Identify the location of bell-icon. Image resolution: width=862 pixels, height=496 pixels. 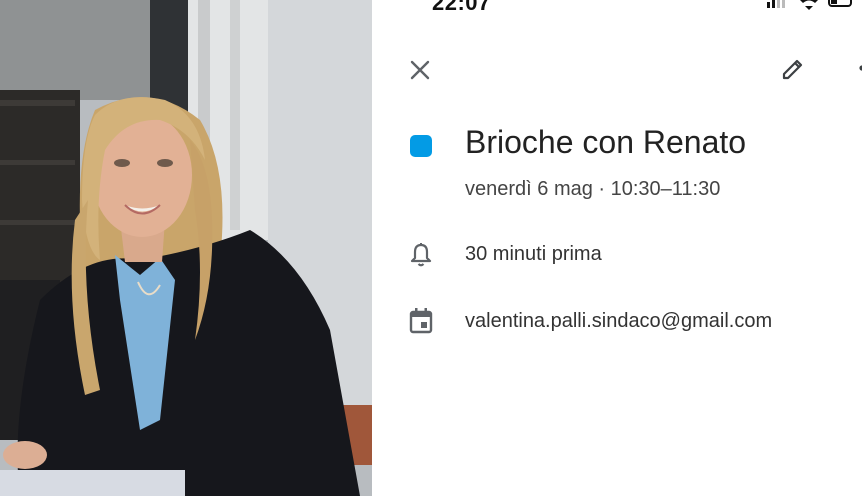
(421, 255).